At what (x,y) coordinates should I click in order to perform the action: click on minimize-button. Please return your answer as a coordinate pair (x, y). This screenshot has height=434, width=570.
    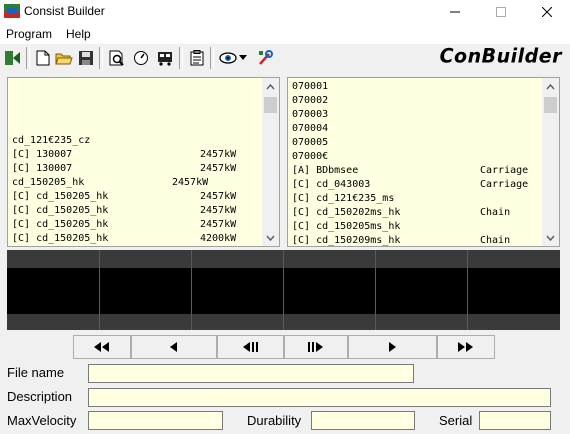
    Looking at the image, I should click on (455, 12).